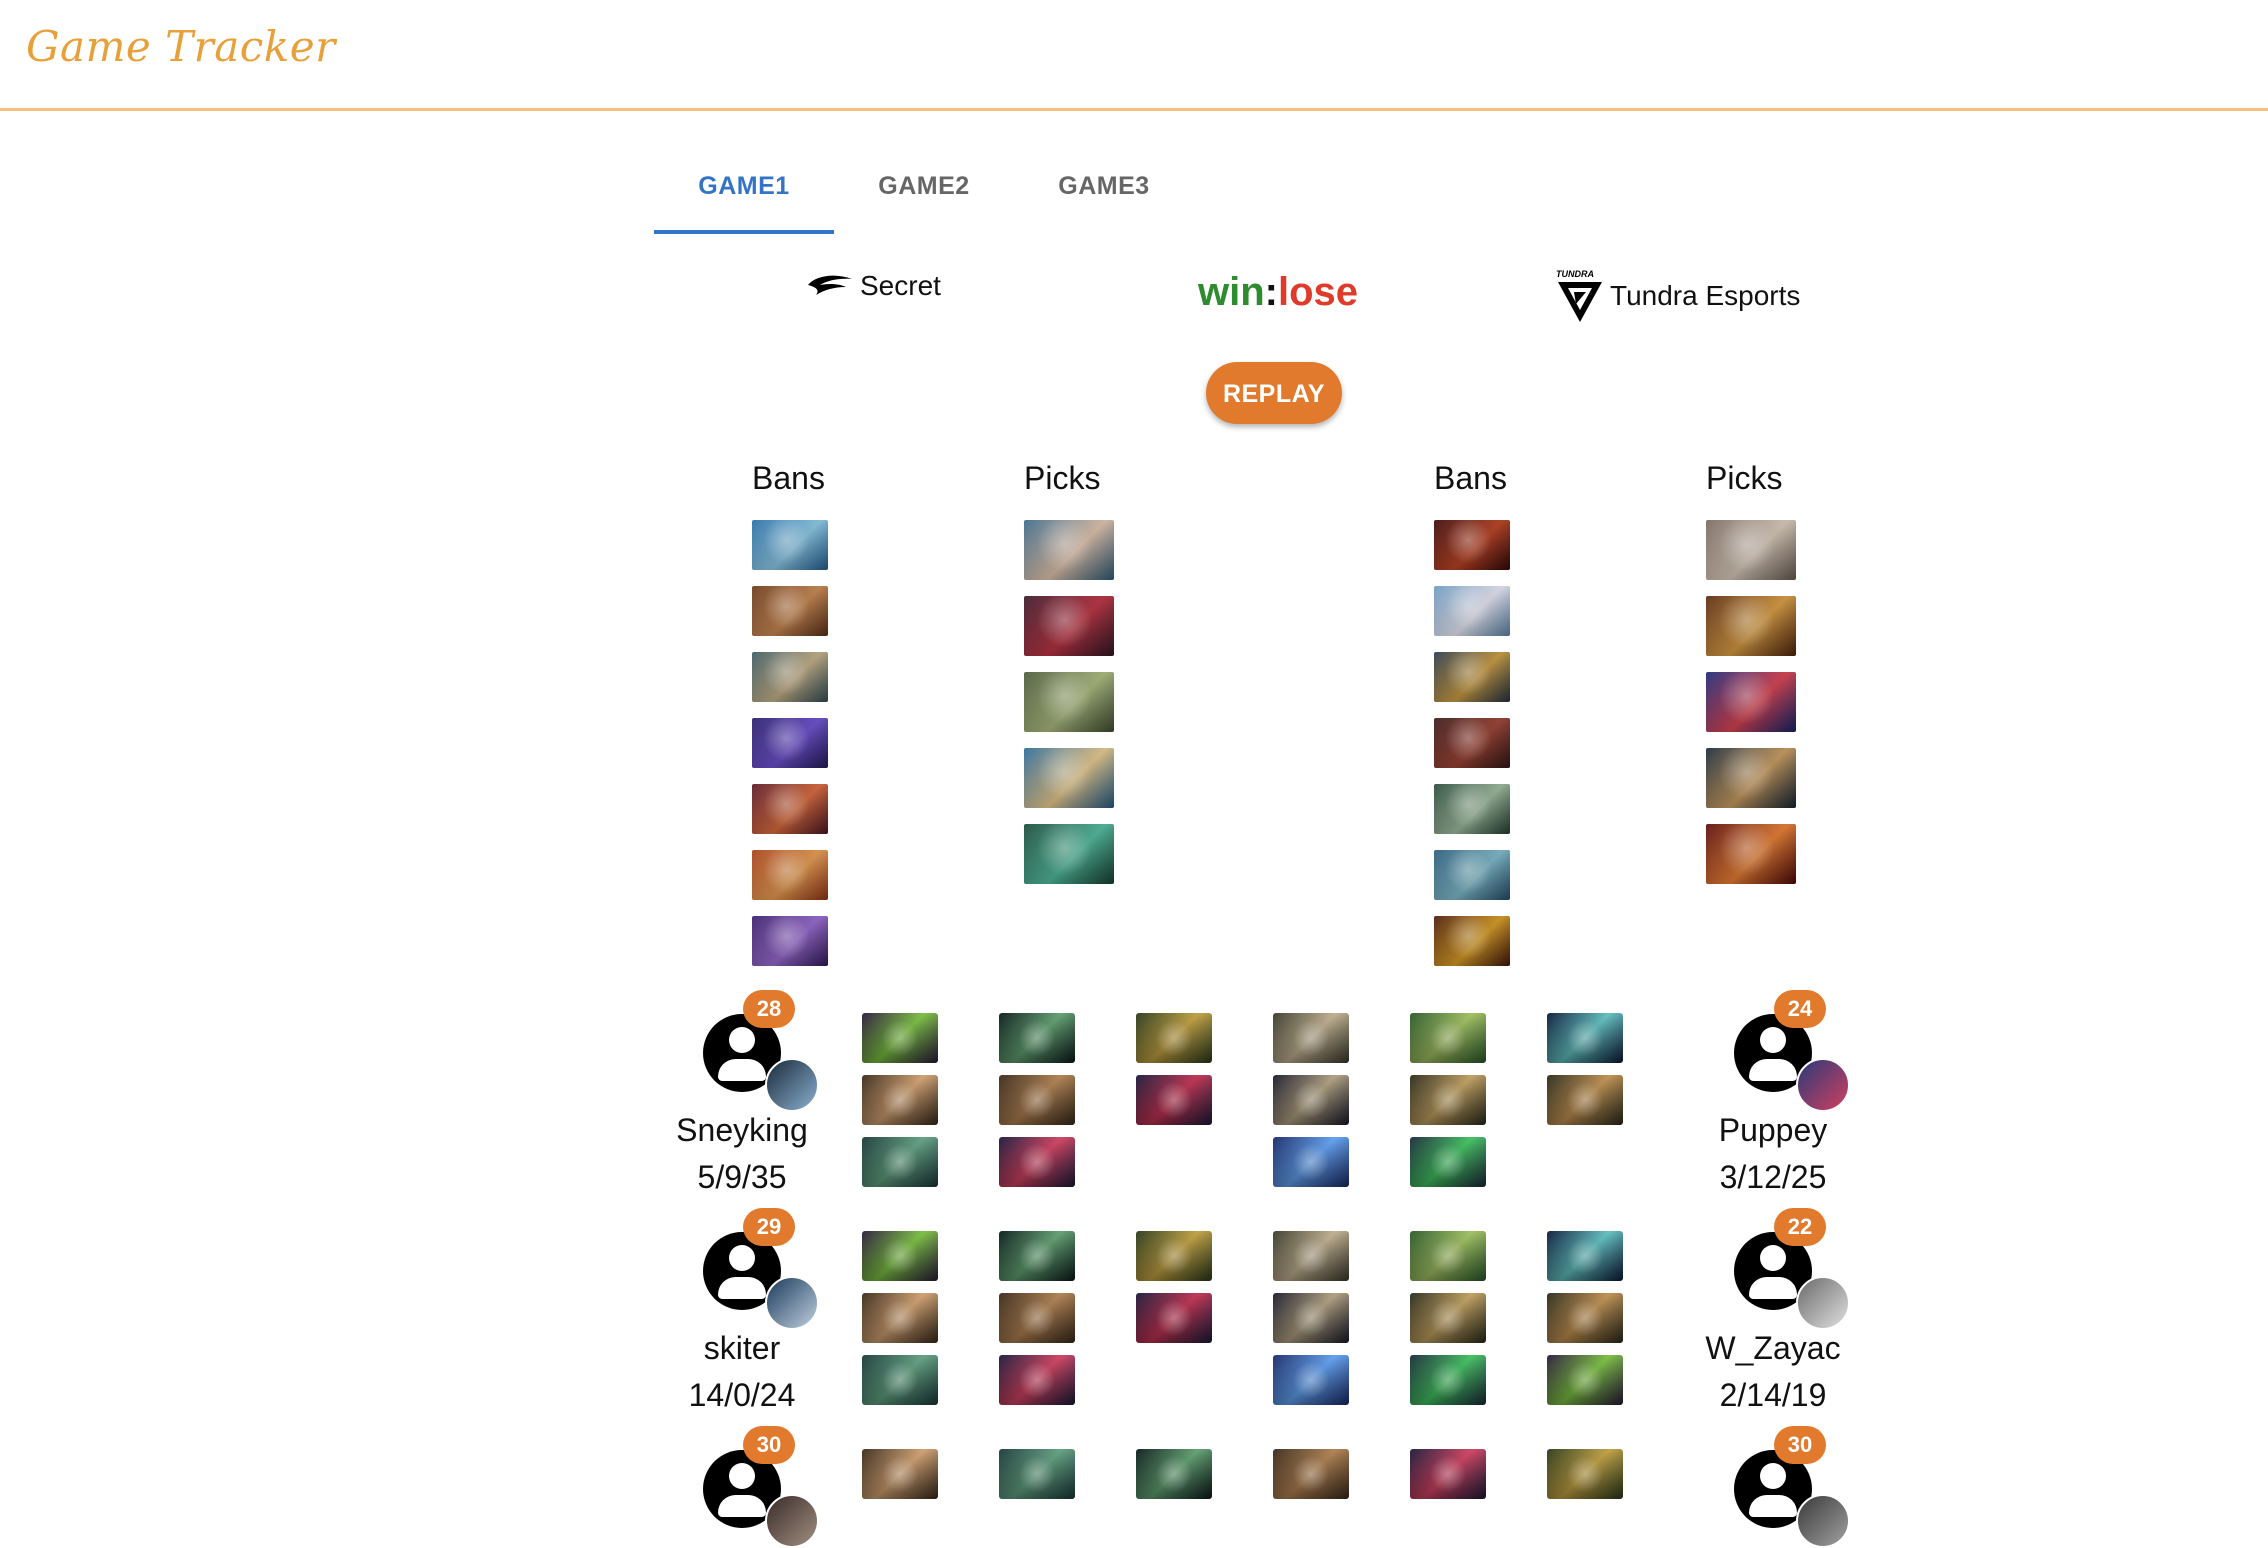  Describe the element at coordinates (1773, 1177) in the screenshot. I see `player-kda: 3/12/25` at that location.